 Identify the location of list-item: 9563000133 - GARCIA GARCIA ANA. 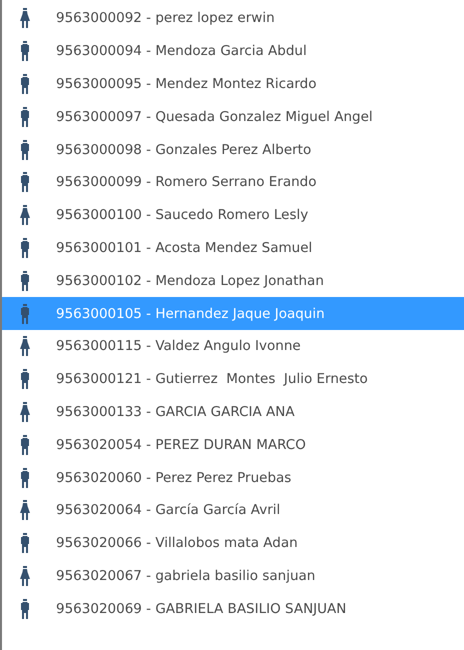
(233, 412).